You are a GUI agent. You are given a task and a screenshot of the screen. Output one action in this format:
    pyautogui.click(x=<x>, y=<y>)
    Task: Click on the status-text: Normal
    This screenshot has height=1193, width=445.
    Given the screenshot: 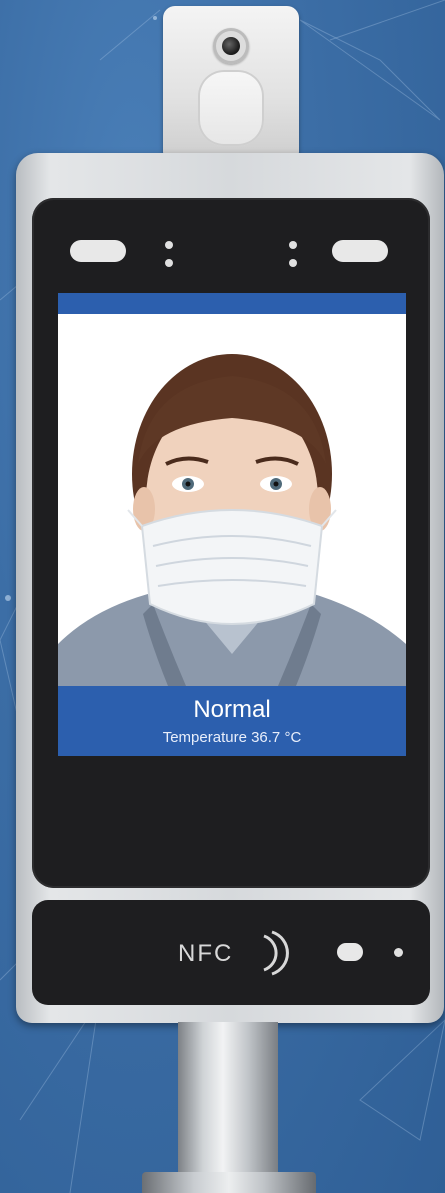 What is the action you would take?
    pyautogui.click(x=232, y=709)
    